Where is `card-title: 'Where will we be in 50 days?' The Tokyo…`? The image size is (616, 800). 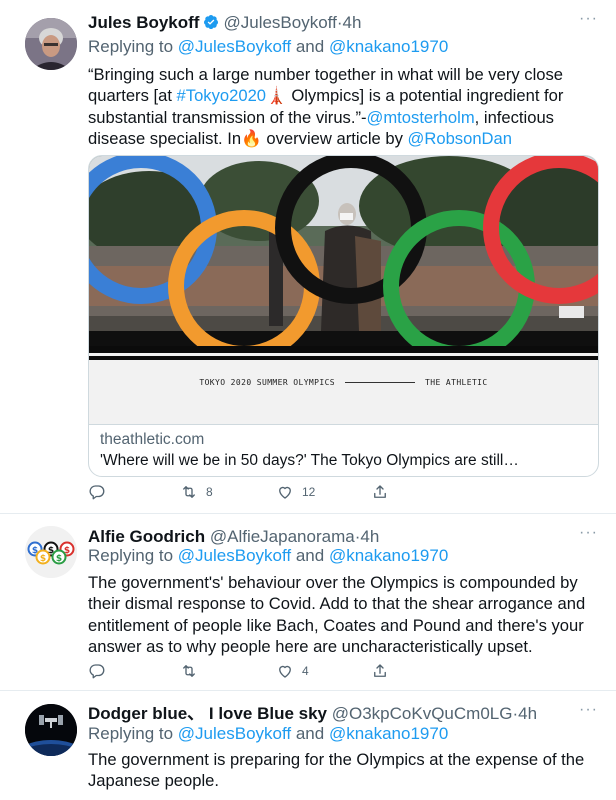 card-title: 'Where will we be in 50 days?' The Tokyo… is located at coordinates (309, 460).